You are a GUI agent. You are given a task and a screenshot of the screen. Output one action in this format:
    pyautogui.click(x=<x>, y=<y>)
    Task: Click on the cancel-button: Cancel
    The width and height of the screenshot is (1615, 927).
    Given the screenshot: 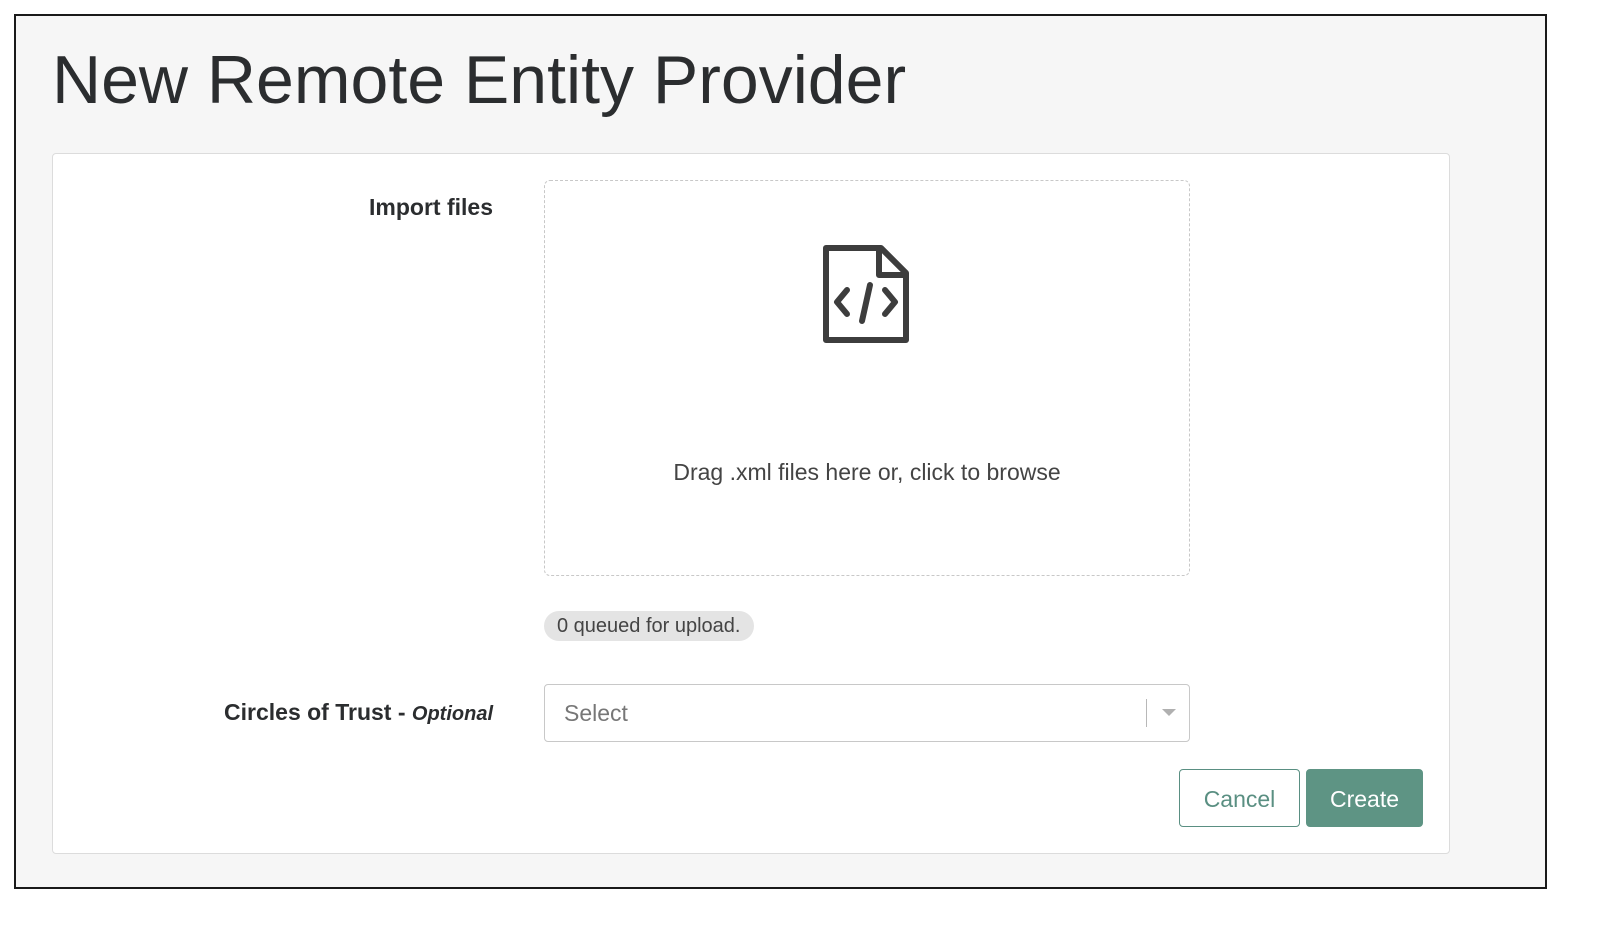 What is the action you would take?
    pyautogui.click(x=1239, y=798)
    